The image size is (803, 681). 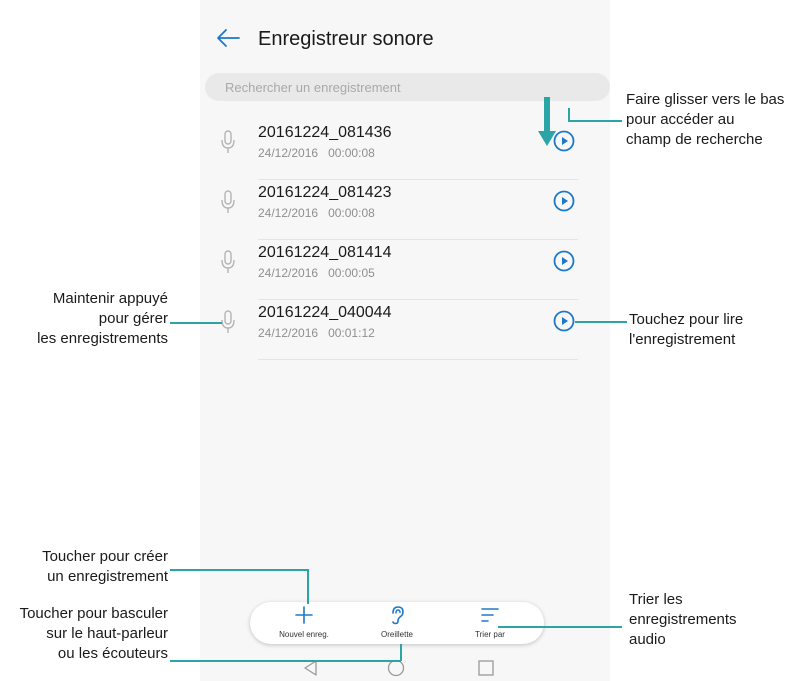 What do you see at coordinates (705, 99) in the screenshot?
I see `callout-line: Faire glisser vers le bas` at bounding box center [705, 99].